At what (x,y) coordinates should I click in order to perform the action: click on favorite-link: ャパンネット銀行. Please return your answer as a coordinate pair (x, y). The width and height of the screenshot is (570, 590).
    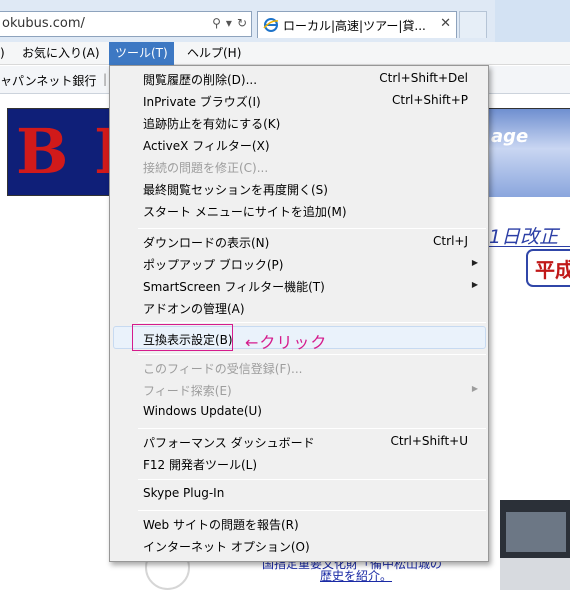
    Looking at the image, I should click on (48, 80).